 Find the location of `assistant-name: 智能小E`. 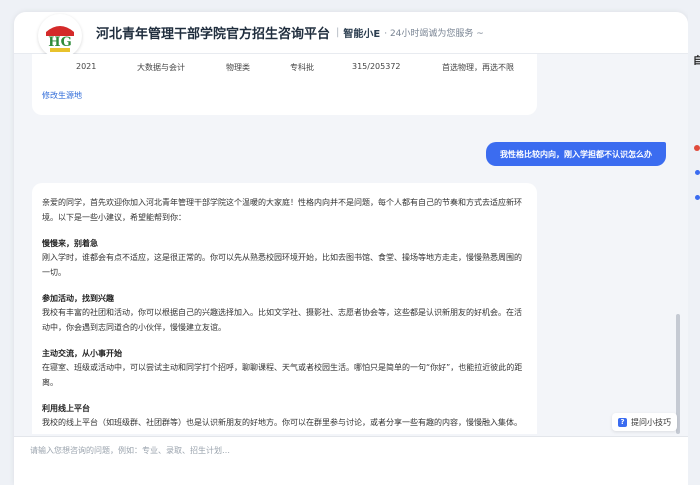

assistant-name: 智能小E is located at coordinates (362, 34).